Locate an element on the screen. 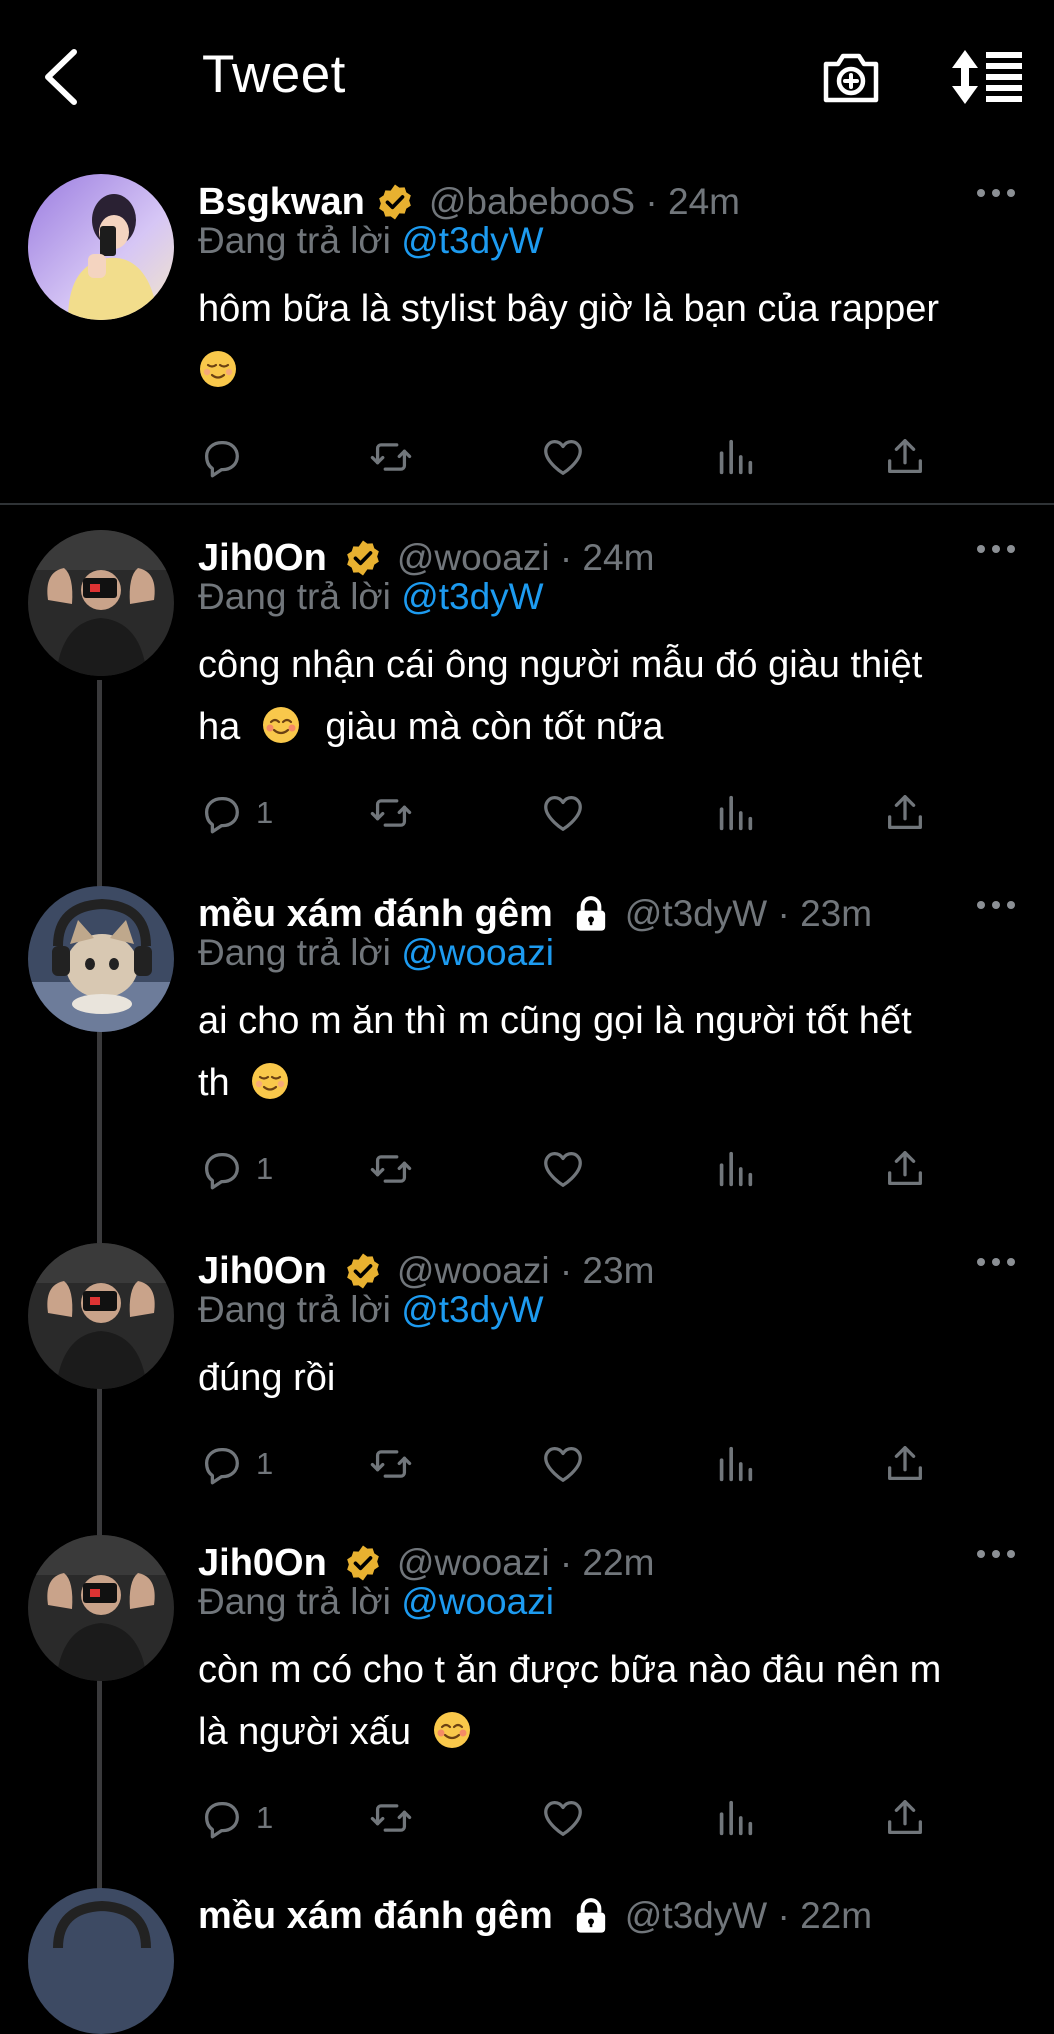 The height and width of the screenshot is (2034, 1054). reply-count: 1 is located at coordinates (265, 1463).